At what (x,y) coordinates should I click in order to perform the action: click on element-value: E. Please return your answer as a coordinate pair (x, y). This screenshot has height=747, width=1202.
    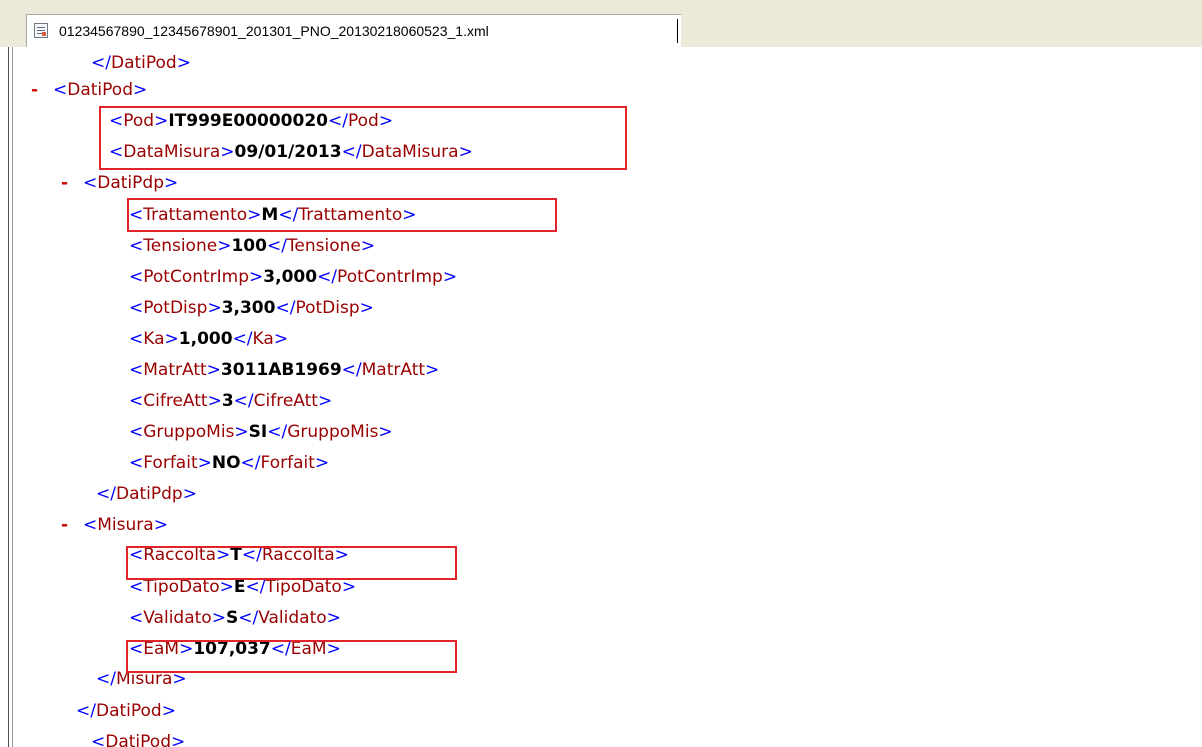
    Looking at the image, I should click on (239, 587).